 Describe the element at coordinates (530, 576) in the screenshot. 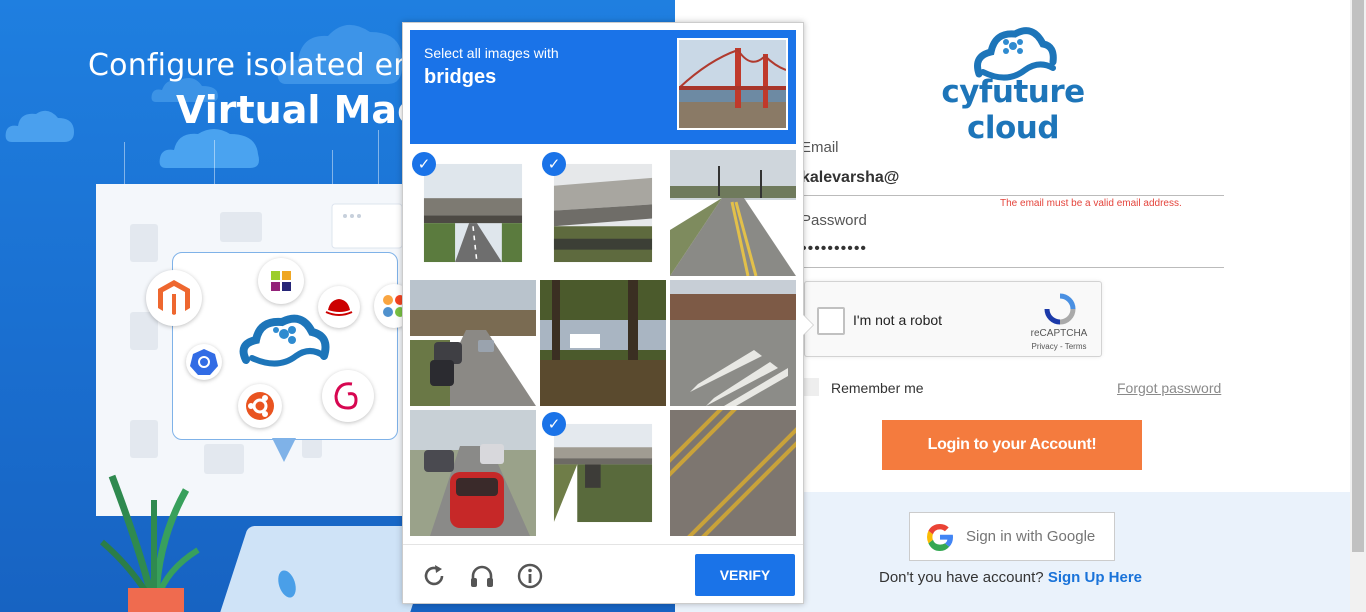

I see `info-icon` at that location.